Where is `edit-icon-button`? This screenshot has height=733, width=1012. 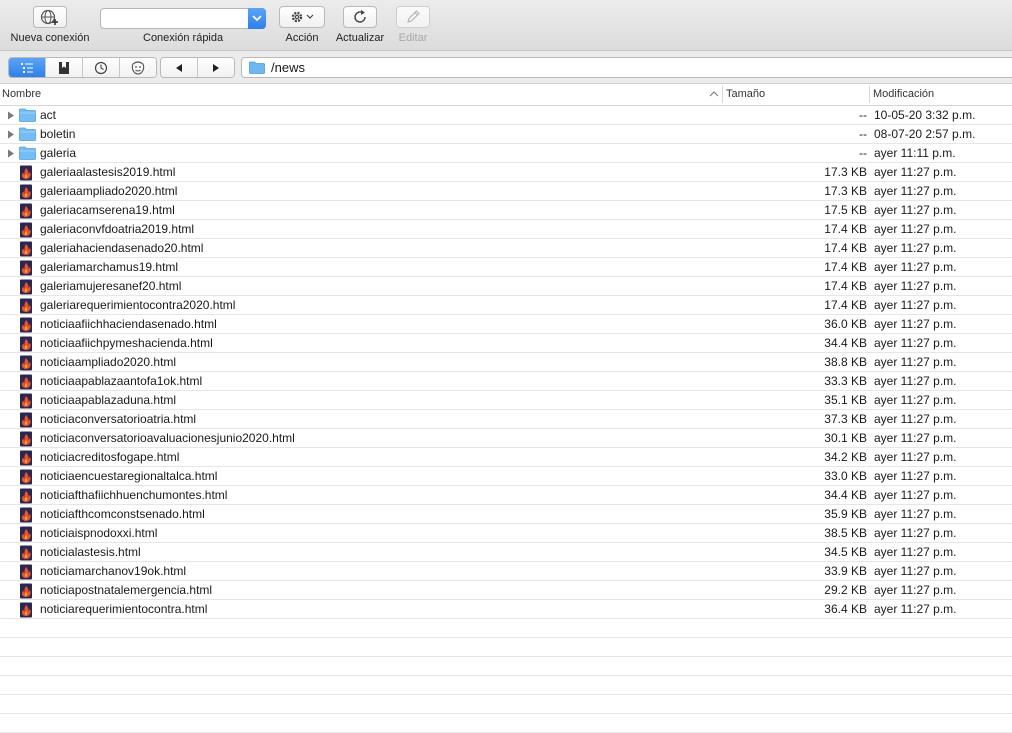
edit-icon-button is located at coordinates (413, 17).